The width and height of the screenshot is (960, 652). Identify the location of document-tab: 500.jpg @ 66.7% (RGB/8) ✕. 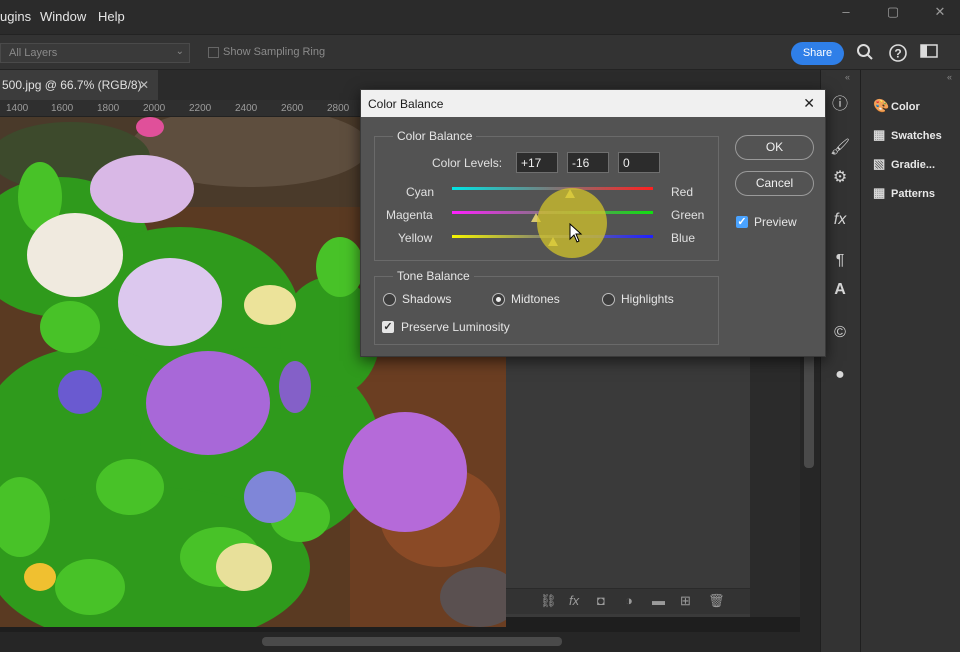
(79, 85).